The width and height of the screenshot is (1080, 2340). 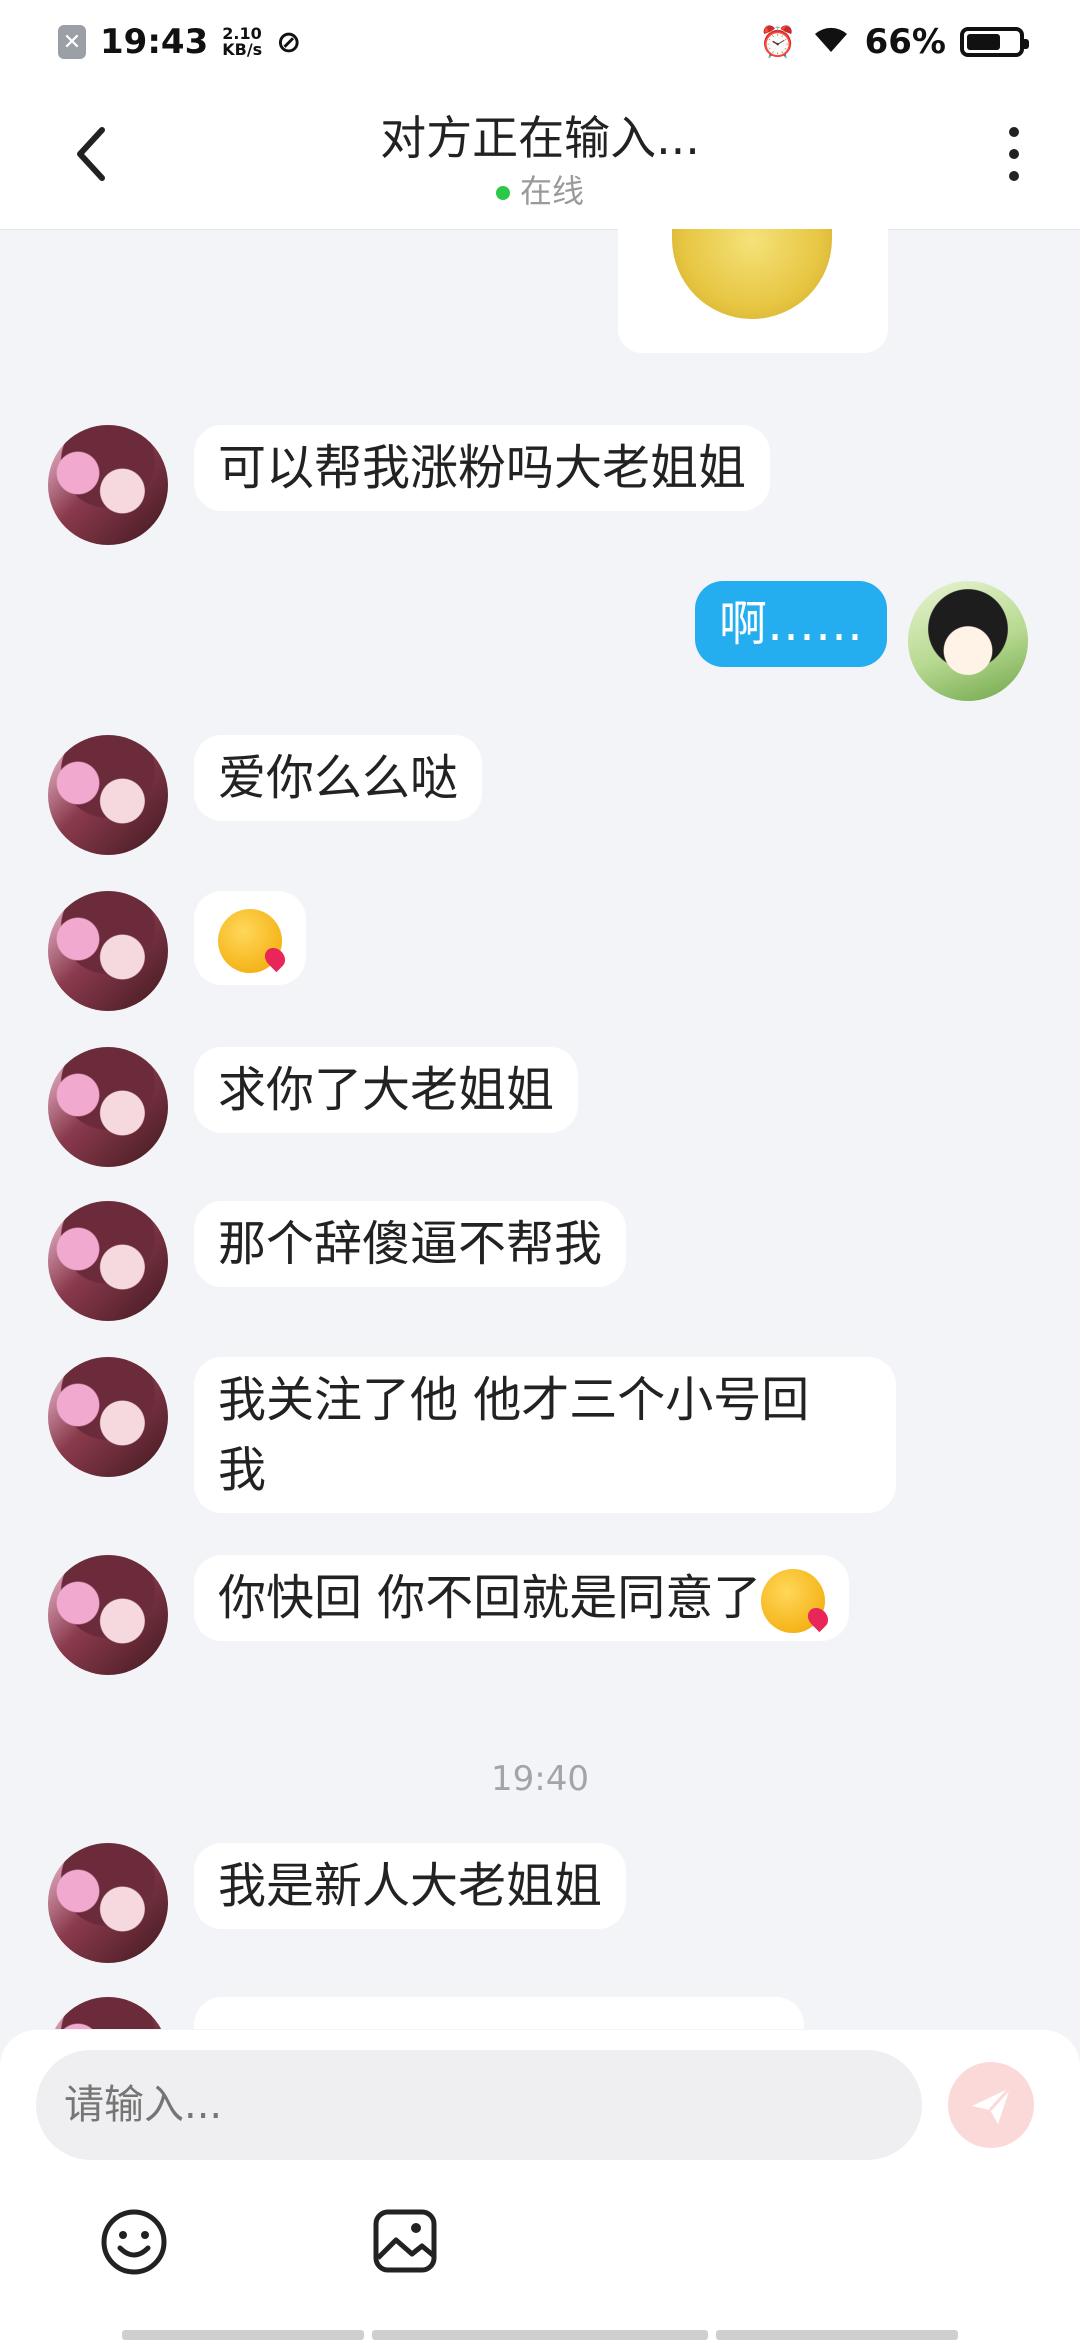 I want to click on online-status-label: 在线, so click(x=551, y=191).